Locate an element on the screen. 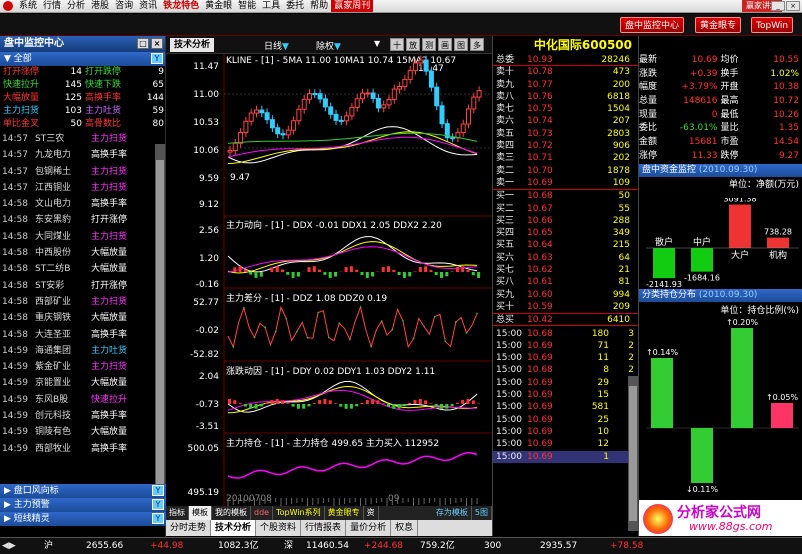  signal-row: 14:58 大同煤业 主力扫货 is located at coordinates (82, 237).